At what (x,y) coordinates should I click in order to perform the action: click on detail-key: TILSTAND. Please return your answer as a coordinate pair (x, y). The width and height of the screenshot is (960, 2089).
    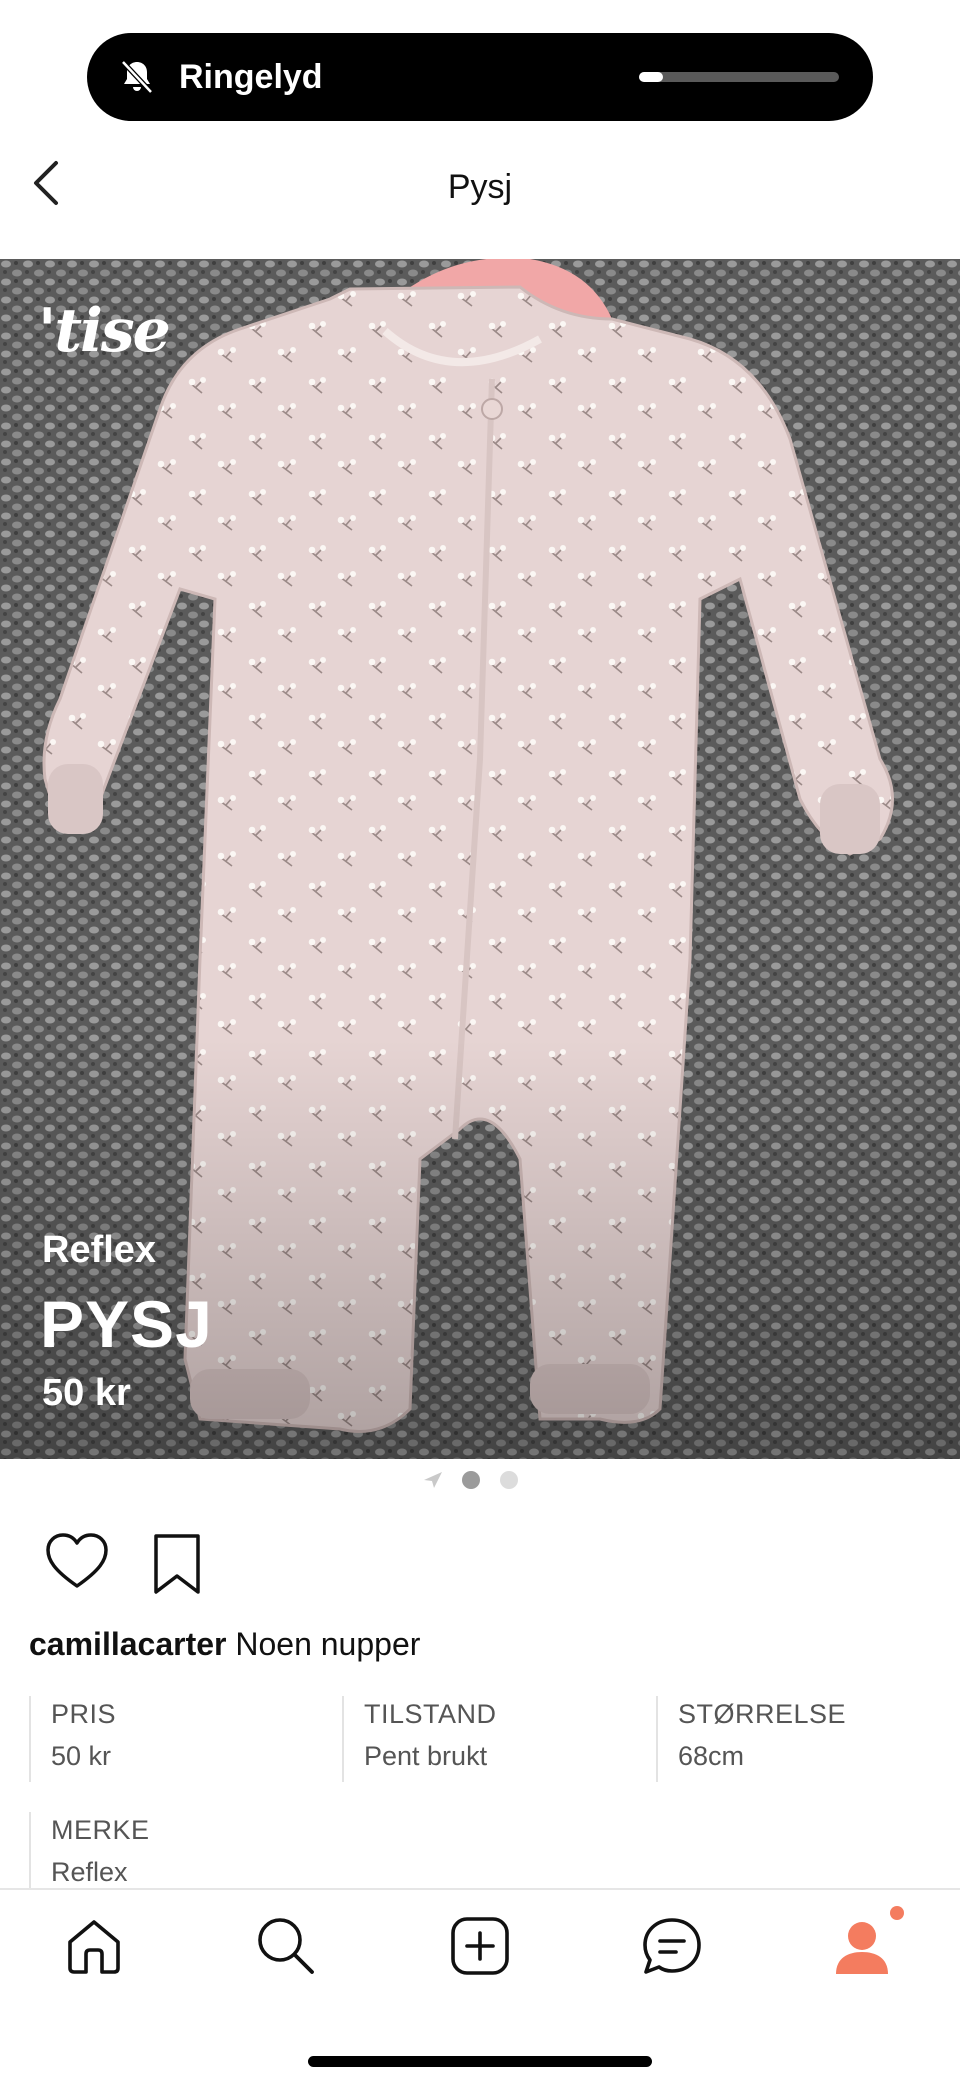
    Looking at the image, I should click on (430, 1714).